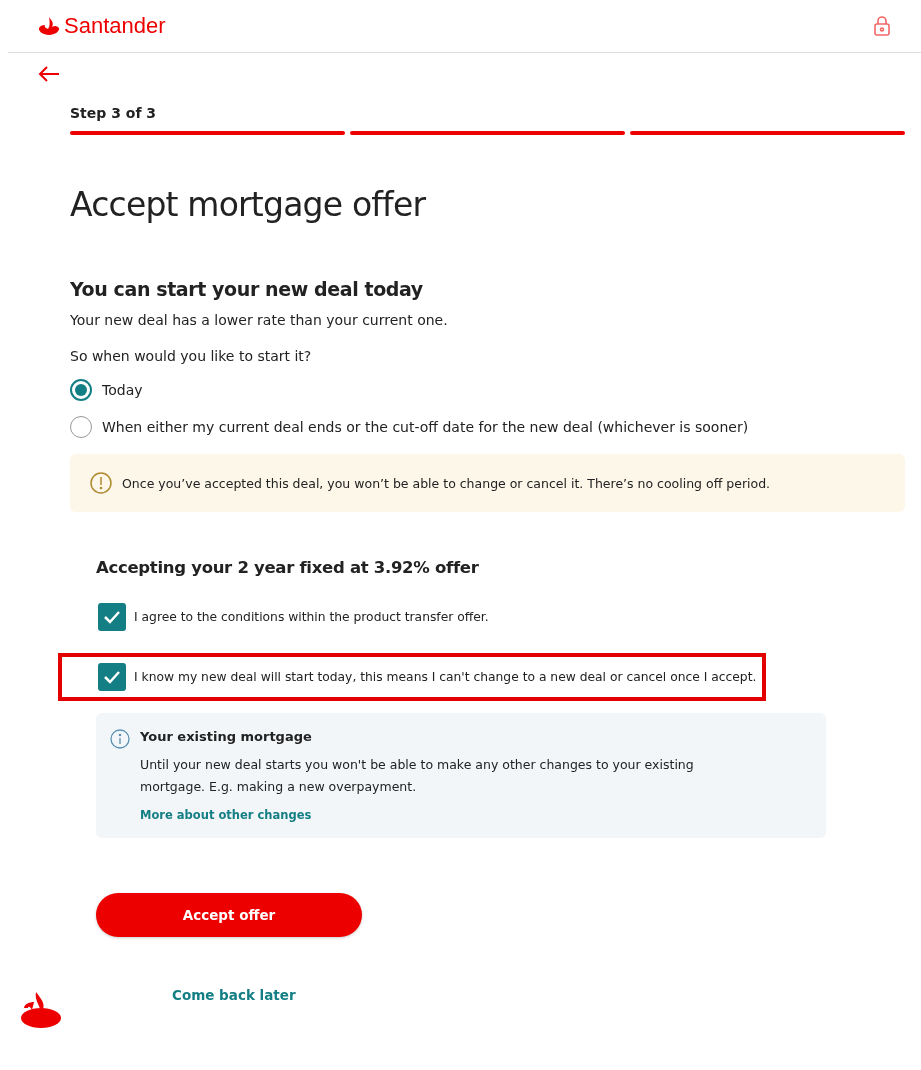 The width and height of the screenshot is (921, 1070). What do you see at coordinates (226, 736) in the screenshot?
I see `info-title: Your existing mortgage` at bounding box center [226, 736].